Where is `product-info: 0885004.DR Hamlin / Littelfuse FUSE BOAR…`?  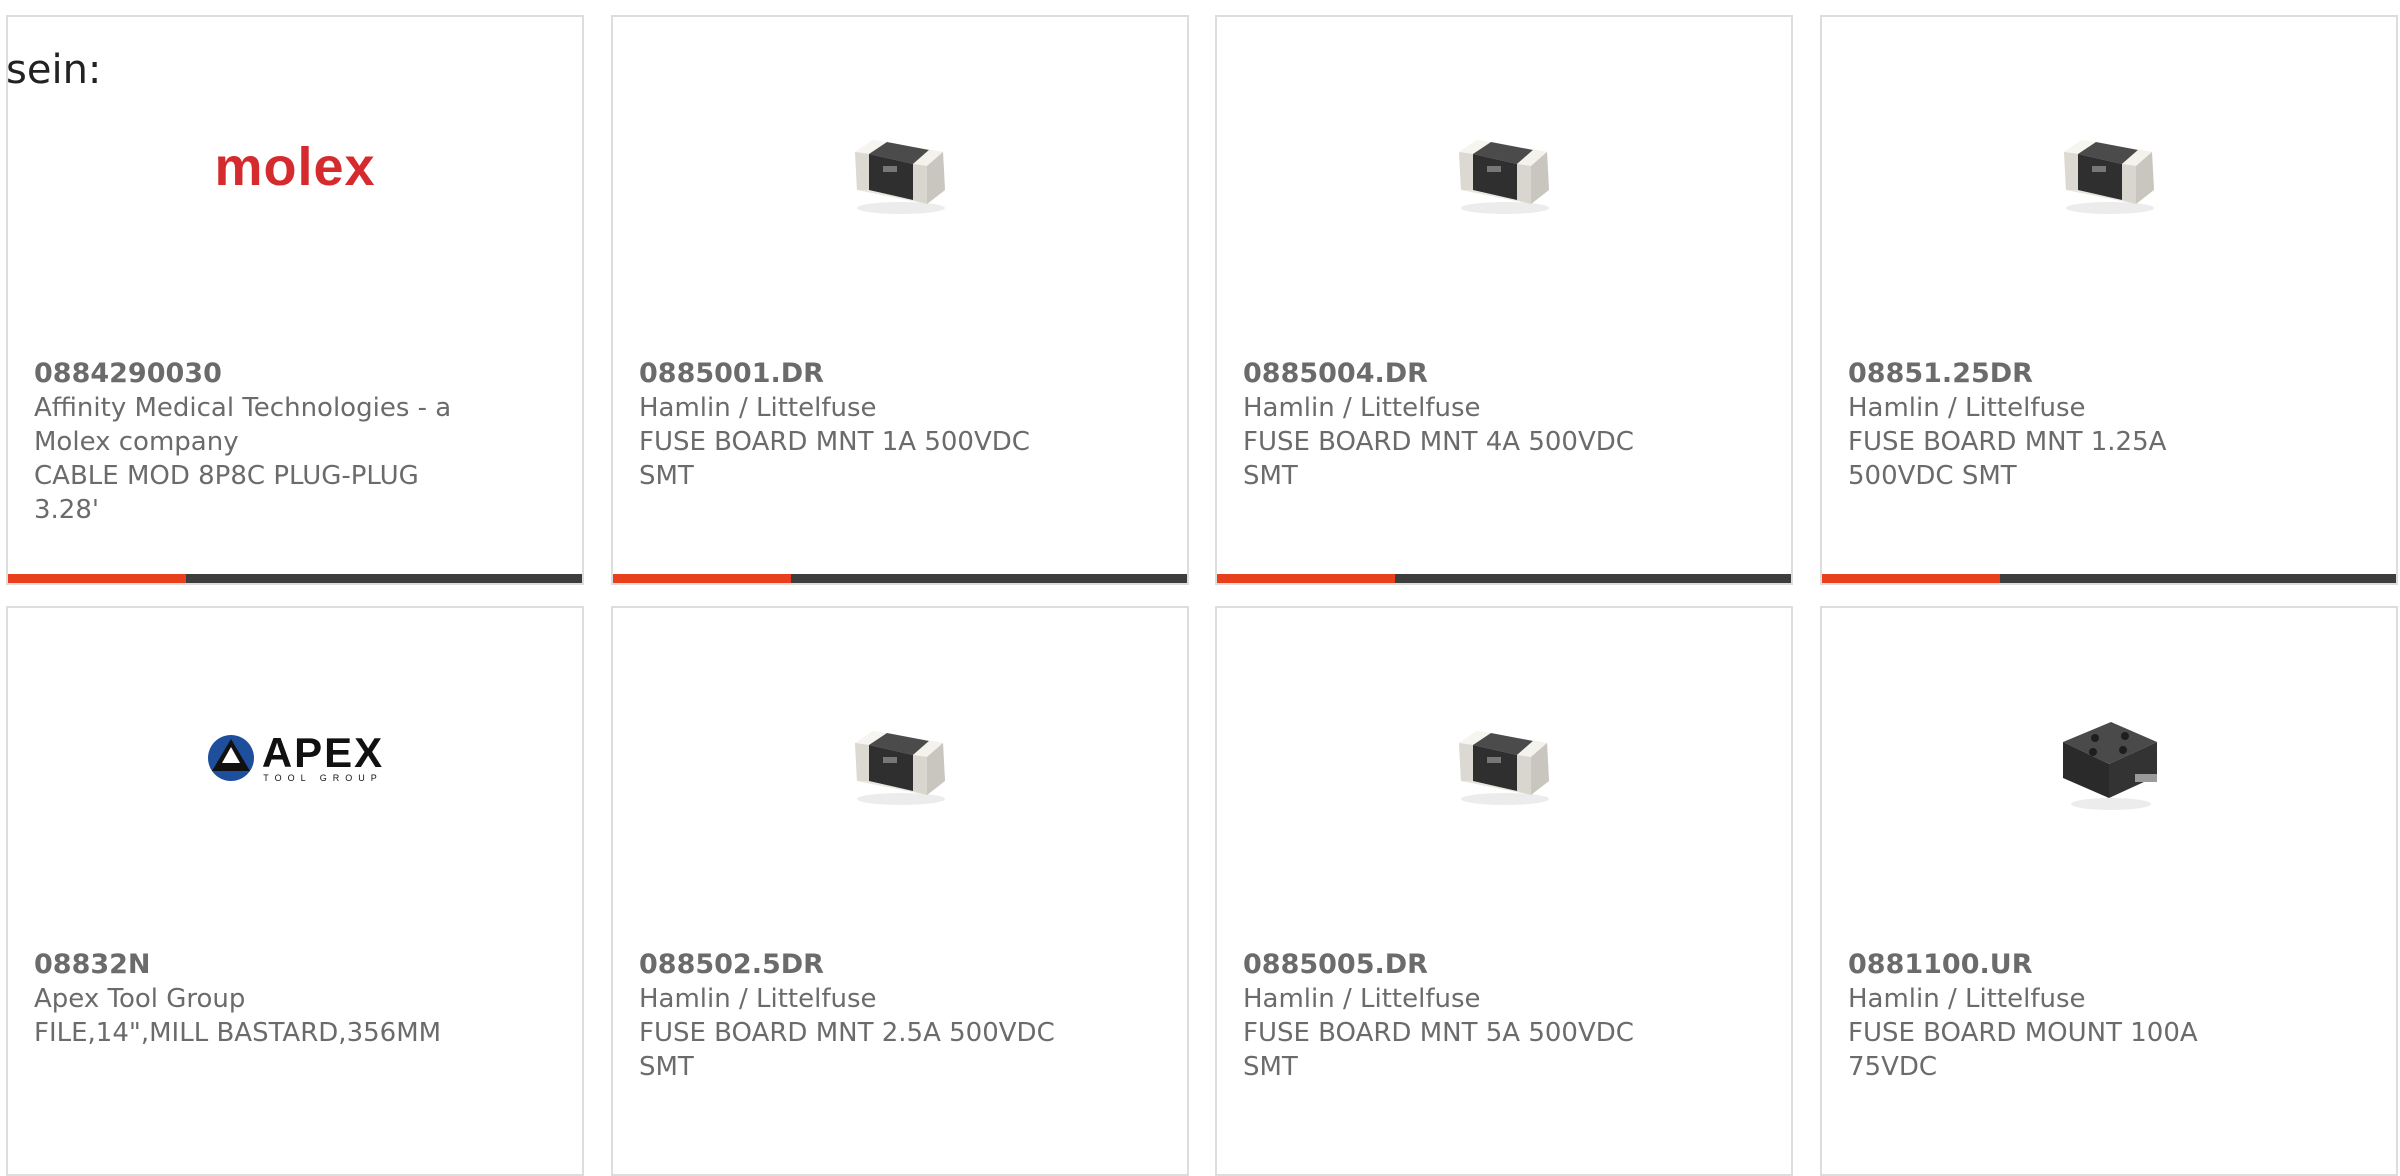
product-info: 0885004.DR Hamlin / Littelfuse FUSE BOAR… is located at coordinates (1453, 425).